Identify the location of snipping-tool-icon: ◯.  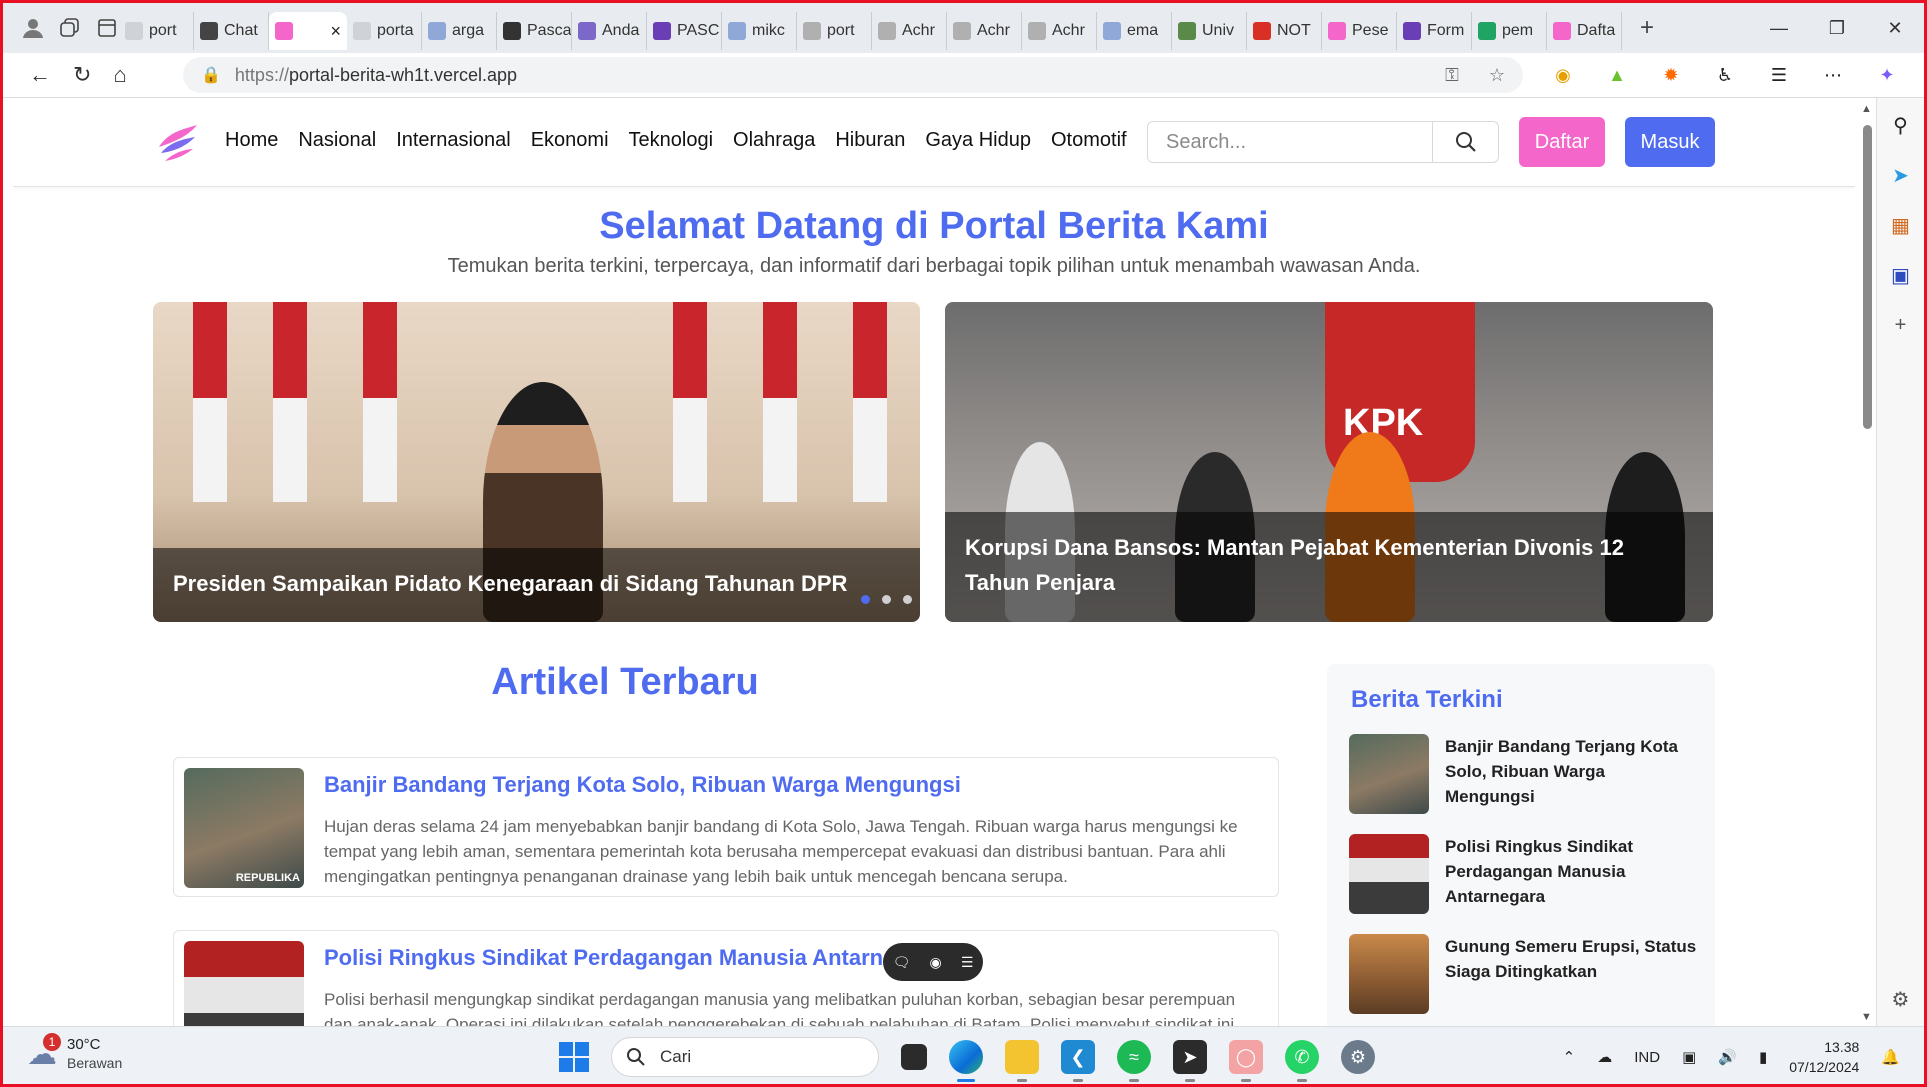
(1246, 1061).